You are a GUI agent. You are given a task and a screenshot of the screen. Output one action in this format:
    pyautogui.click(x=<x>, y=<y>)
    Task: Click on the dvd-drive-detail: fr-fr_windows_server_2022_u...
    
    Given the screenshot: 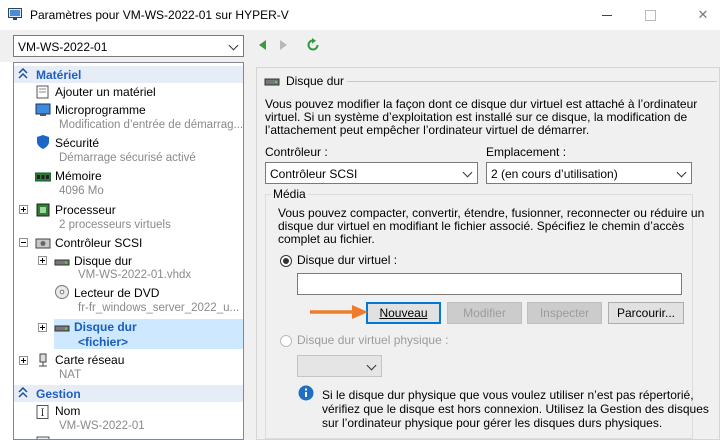 What is the action you would take?
    pyautogui.click(x=159, y=308)
    